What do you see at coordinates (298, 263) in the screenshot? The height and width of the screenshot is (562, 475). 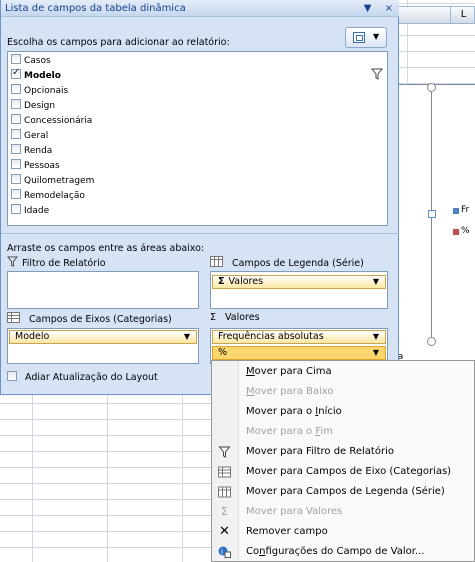 I see `legend-area-label: Campos de Legenda (Série)` at bounding box center [298, 263].